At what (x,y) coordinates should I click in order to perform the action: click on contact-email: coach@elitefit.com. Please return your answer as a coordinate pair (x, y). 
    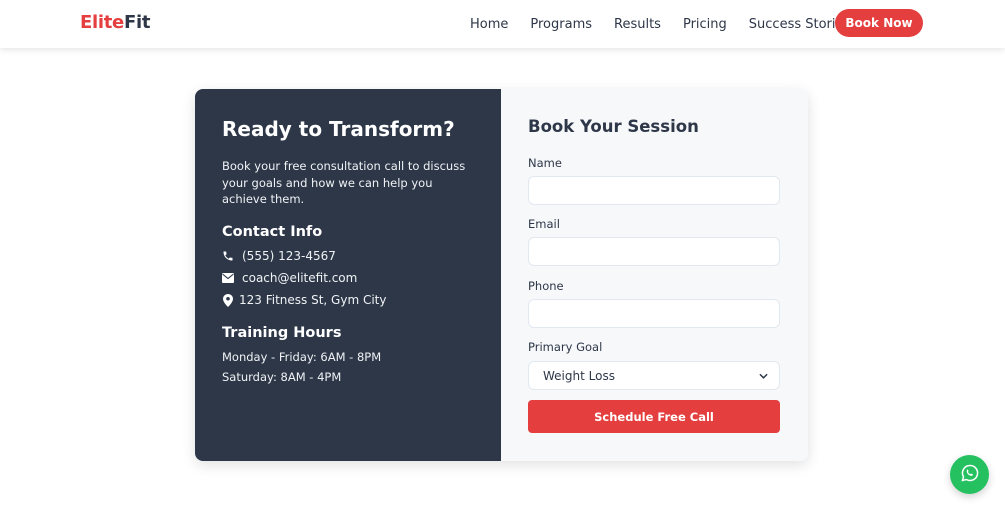
    Looking at the image, I should click on (289, 278).